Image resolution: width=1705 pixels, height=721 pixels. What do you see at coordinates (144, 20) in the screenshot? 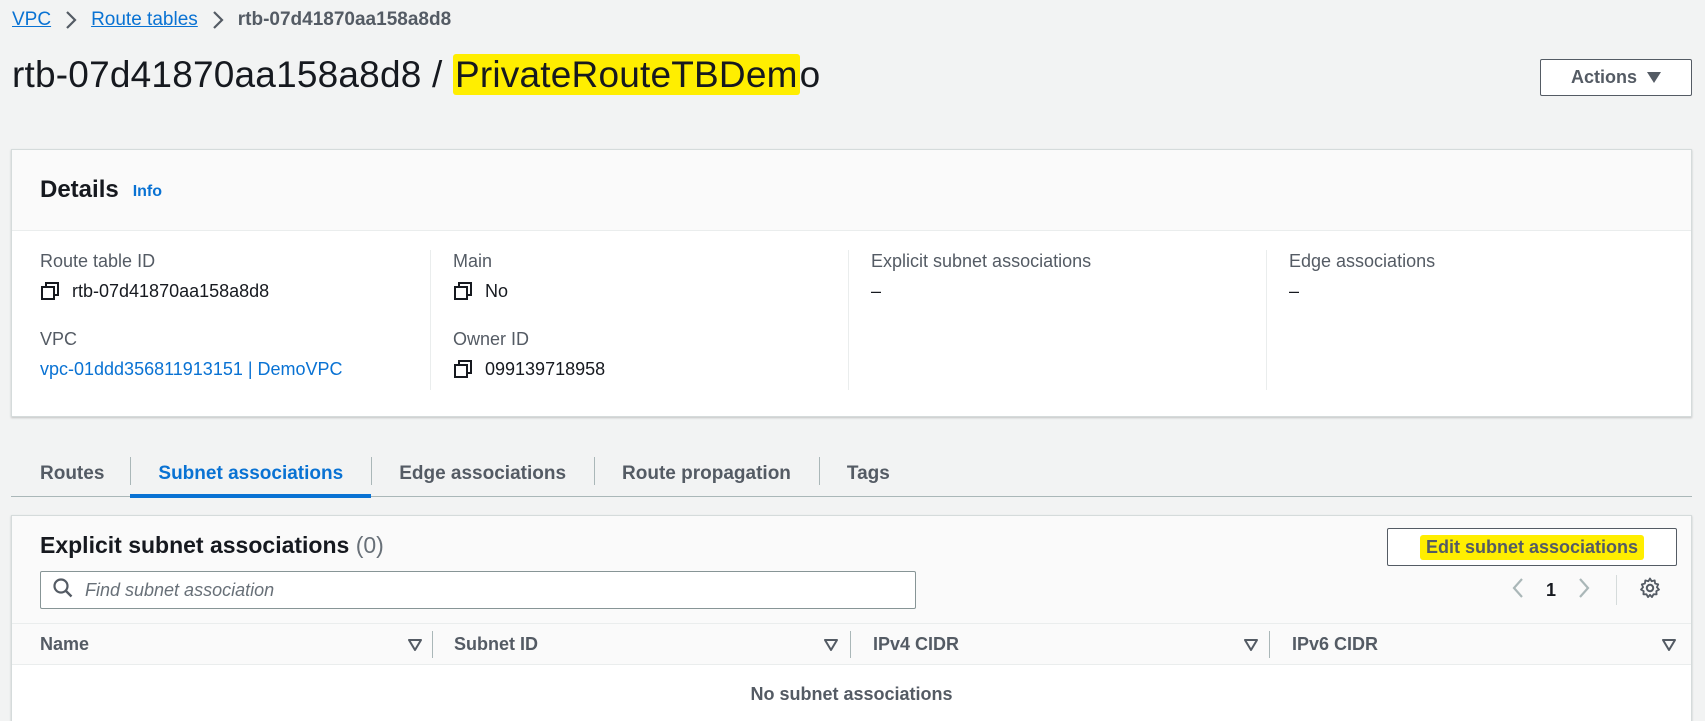
I see `breadcrumb-route-tables: Route tables` at bounding box center [144, 20].